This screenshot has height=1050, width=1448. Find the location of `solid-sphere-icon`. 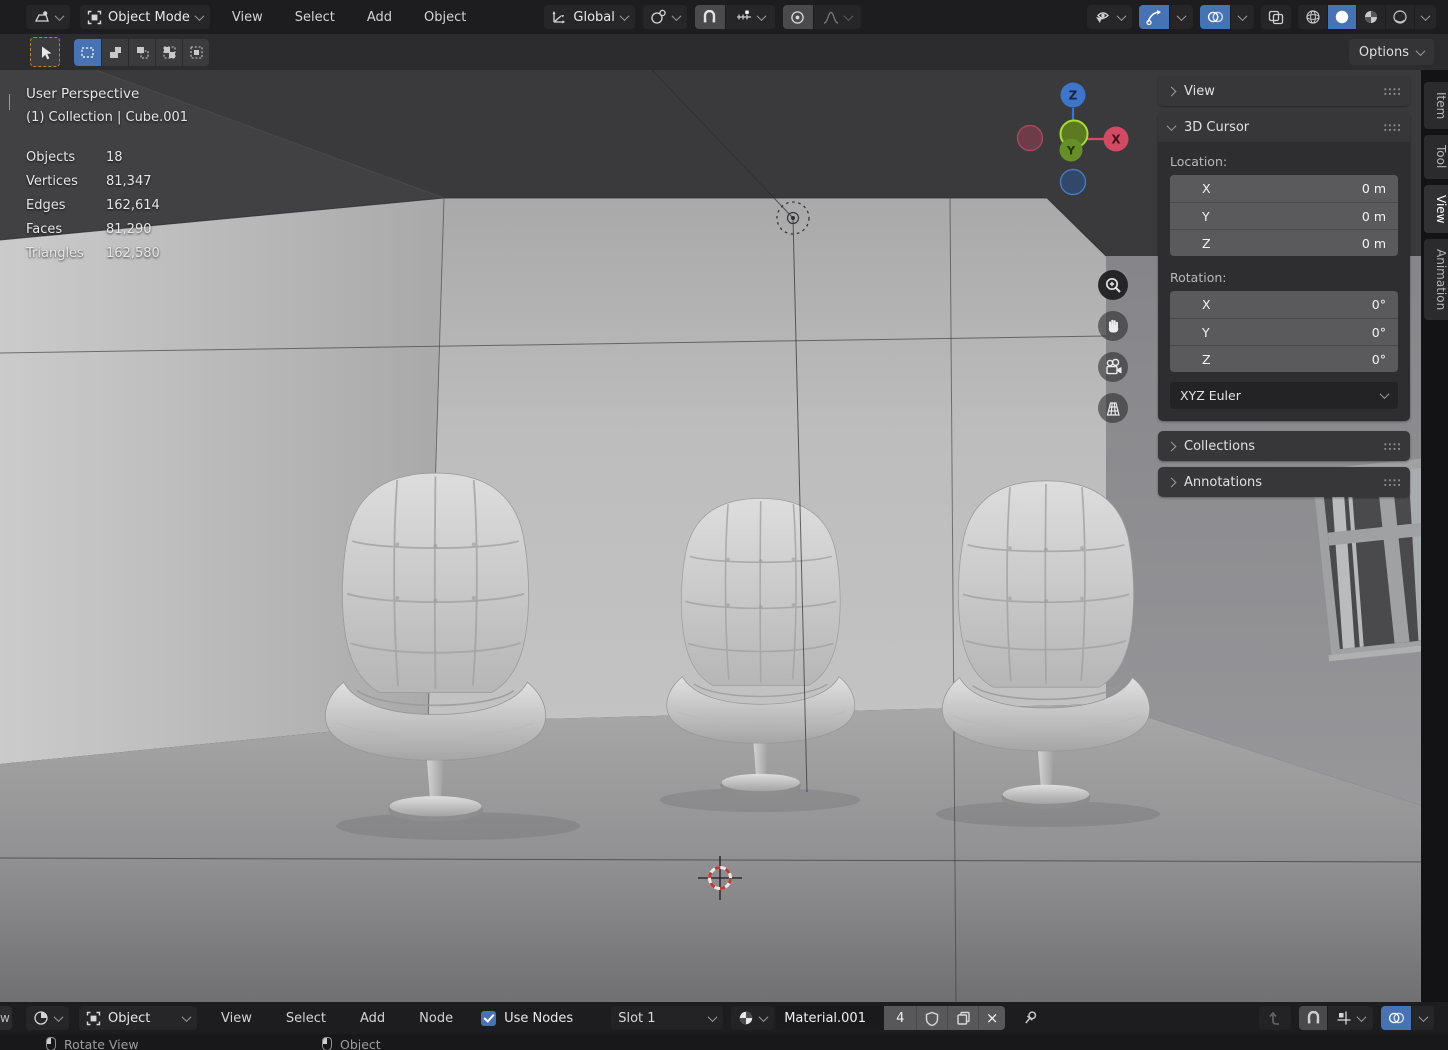

solid-sphere-icon is located at coordinates (1342, 17).